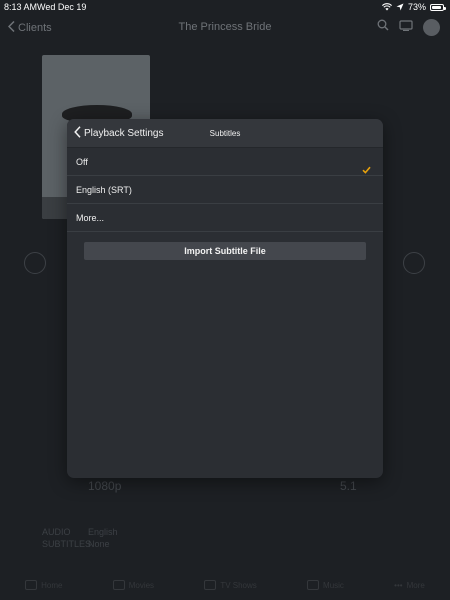 The width and height of the screenshot is (450, 600). Describe the element at coordinates (105, 486) in the screenshot. I see `resolution-label: 1080p` at that location.